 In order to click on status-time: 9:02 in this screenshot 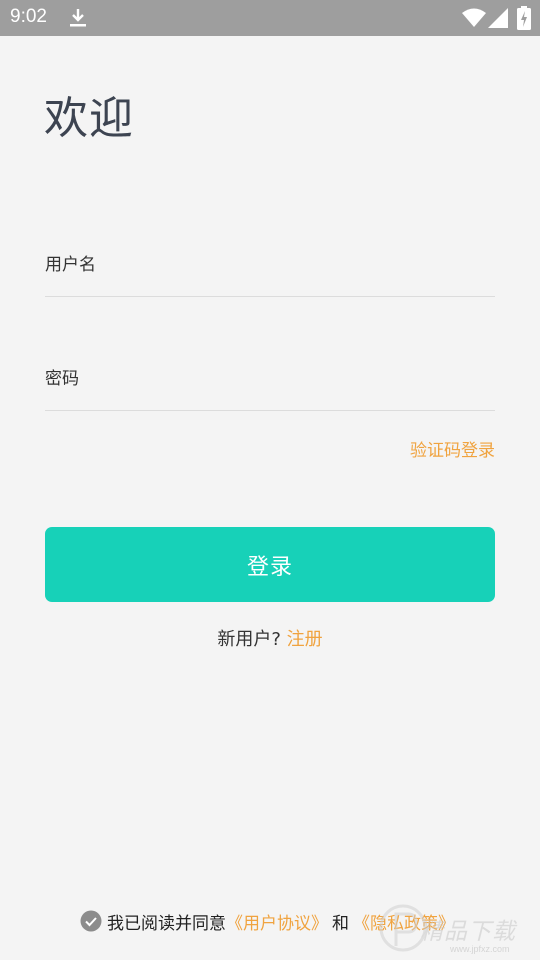, I will do `click(28, 16)`.